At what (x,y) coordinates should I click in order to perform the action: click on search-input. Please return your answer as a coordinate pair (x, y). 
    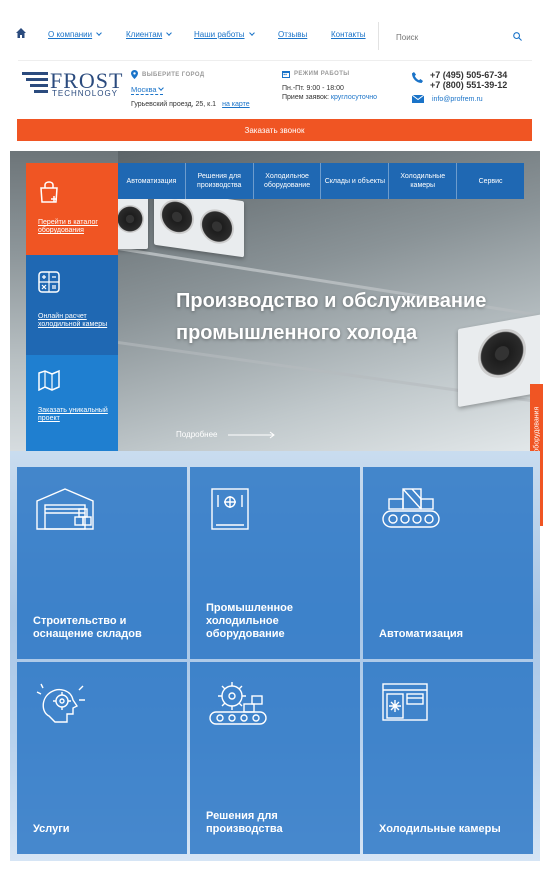
    Looking at the image, I should click on (446, 37).